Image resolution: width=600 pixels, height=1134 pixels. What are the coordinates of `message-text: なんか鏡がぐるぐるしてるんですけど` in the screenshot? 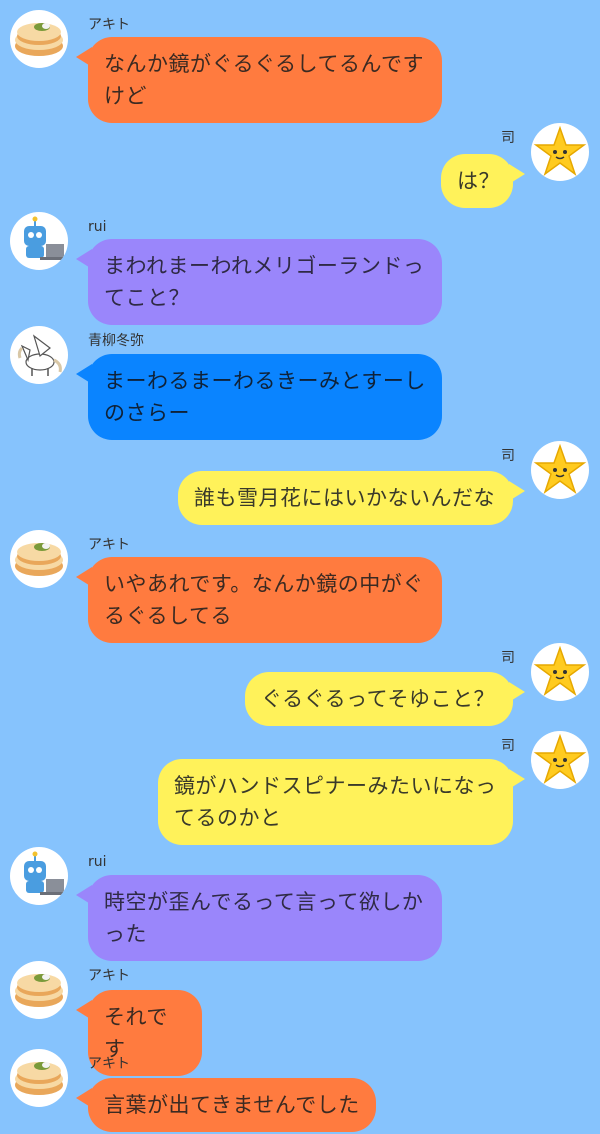 It's located at (264, 80).